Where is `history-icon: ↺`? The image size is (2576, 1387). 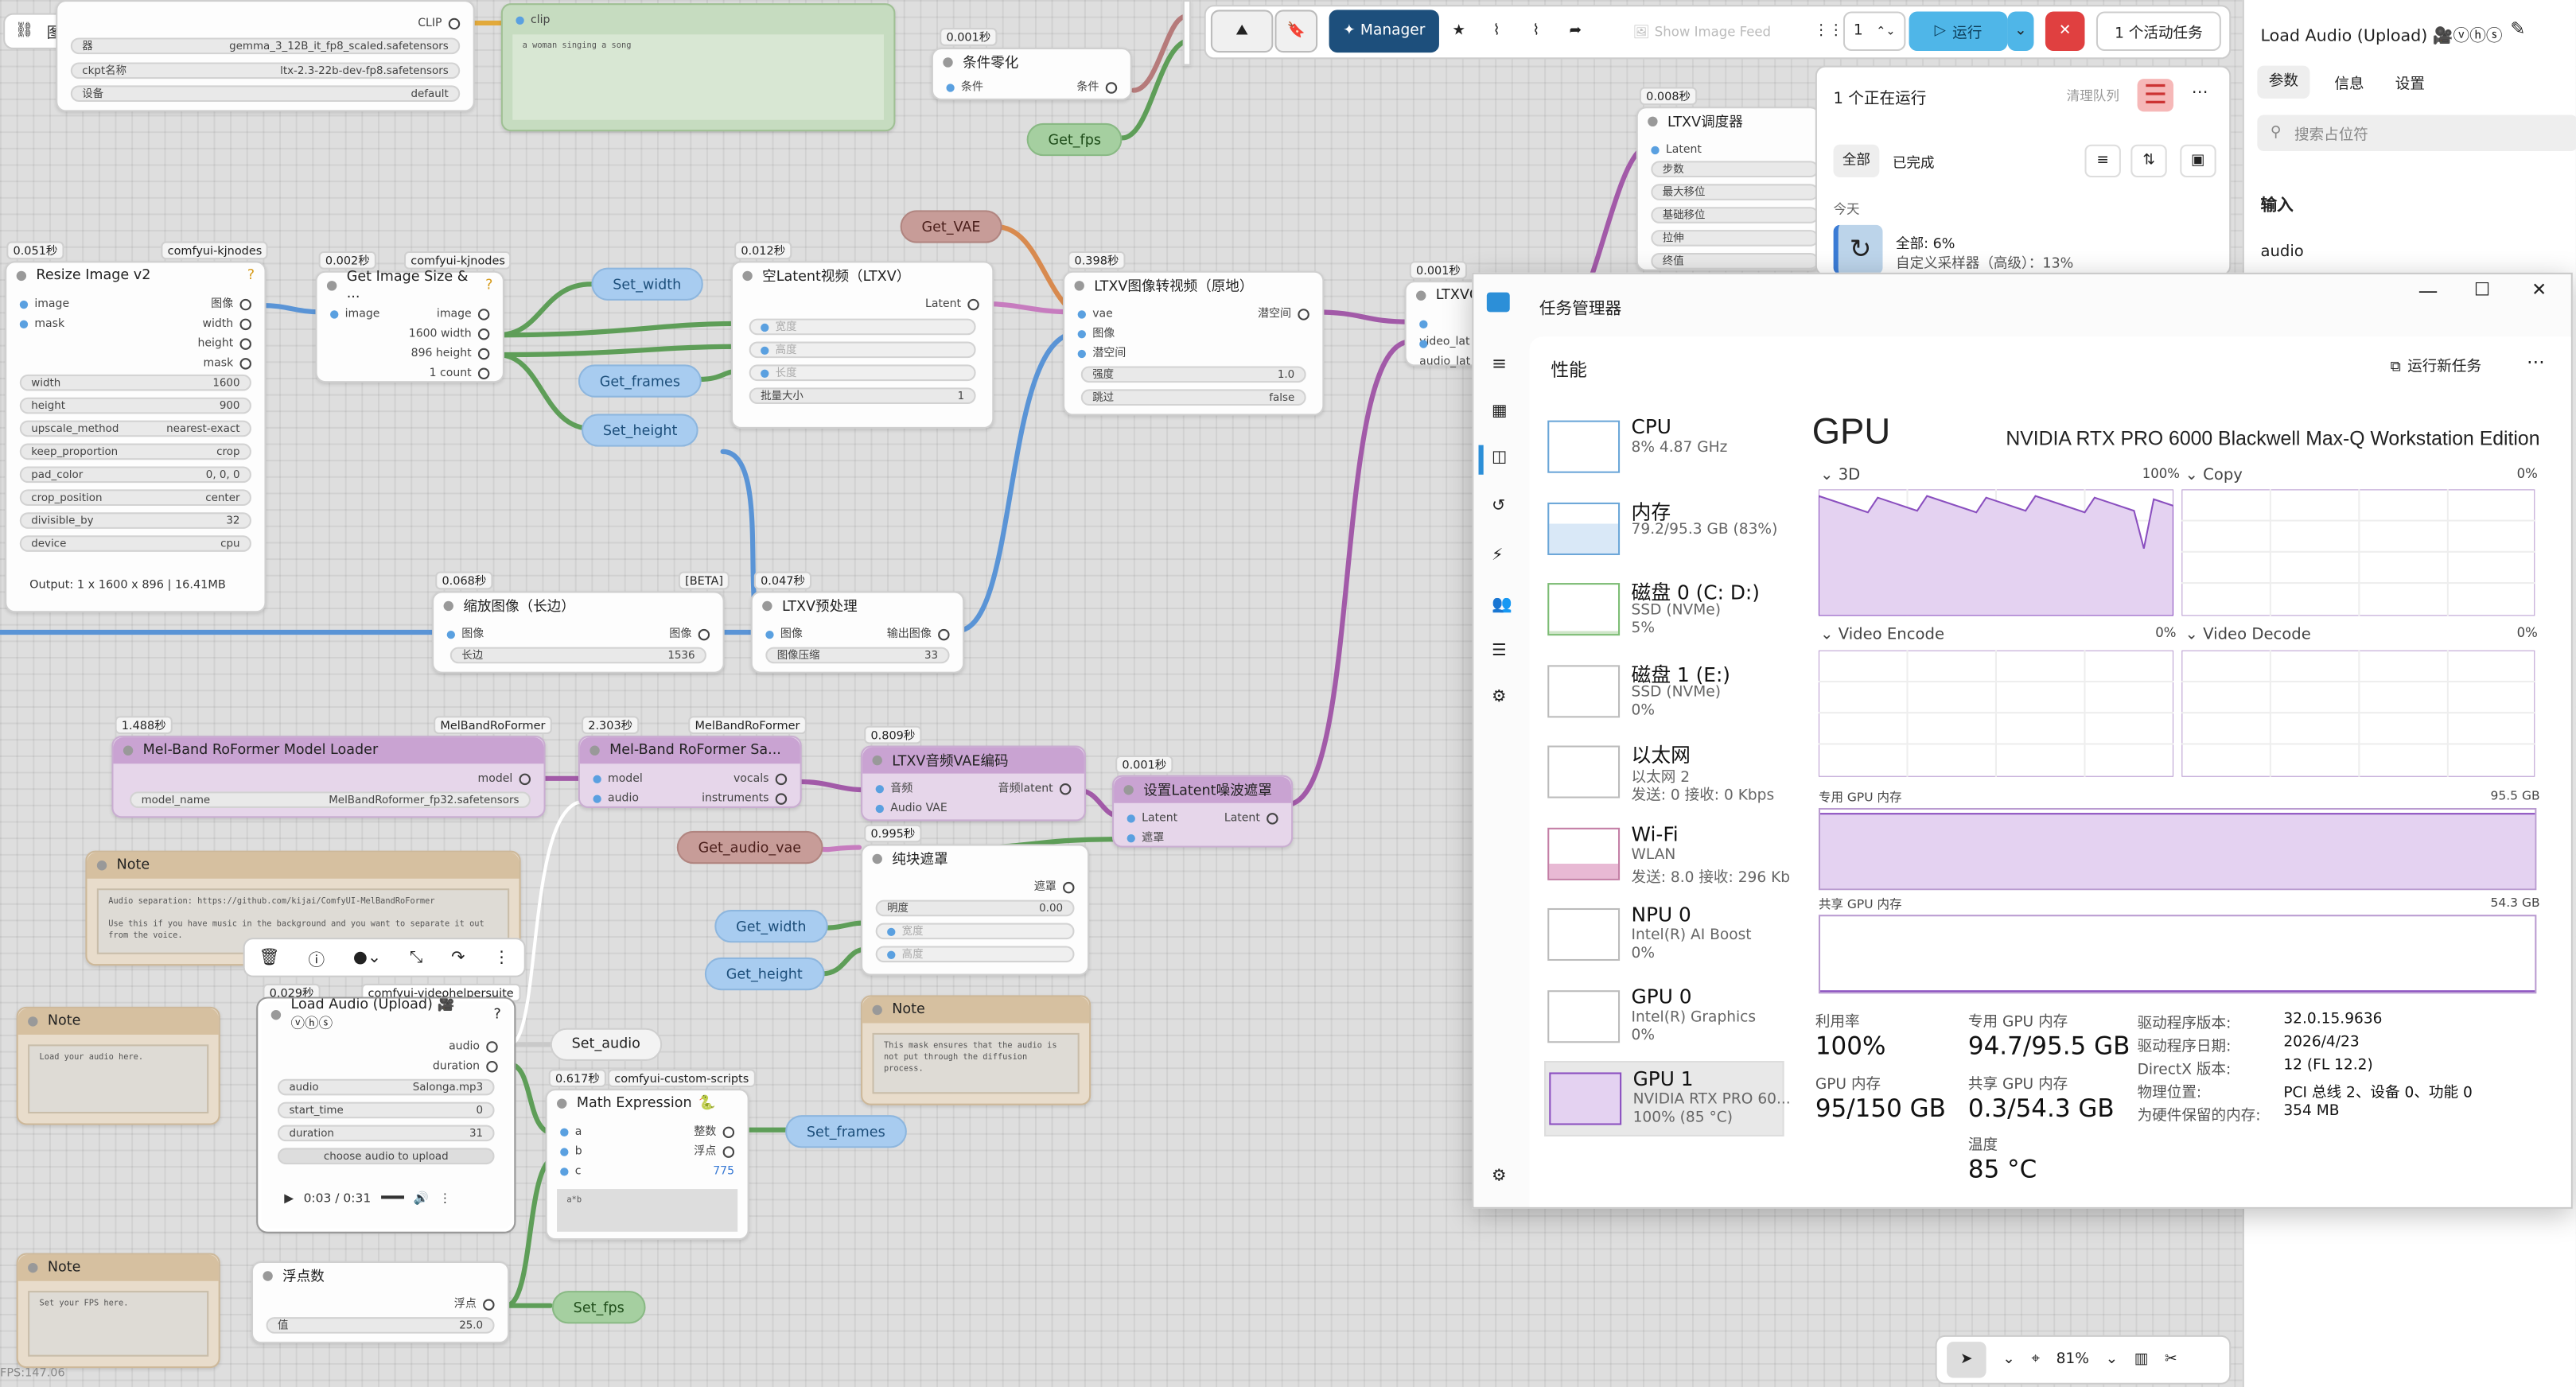 history-icon: ↺ is located at coordinates (1499, 507).